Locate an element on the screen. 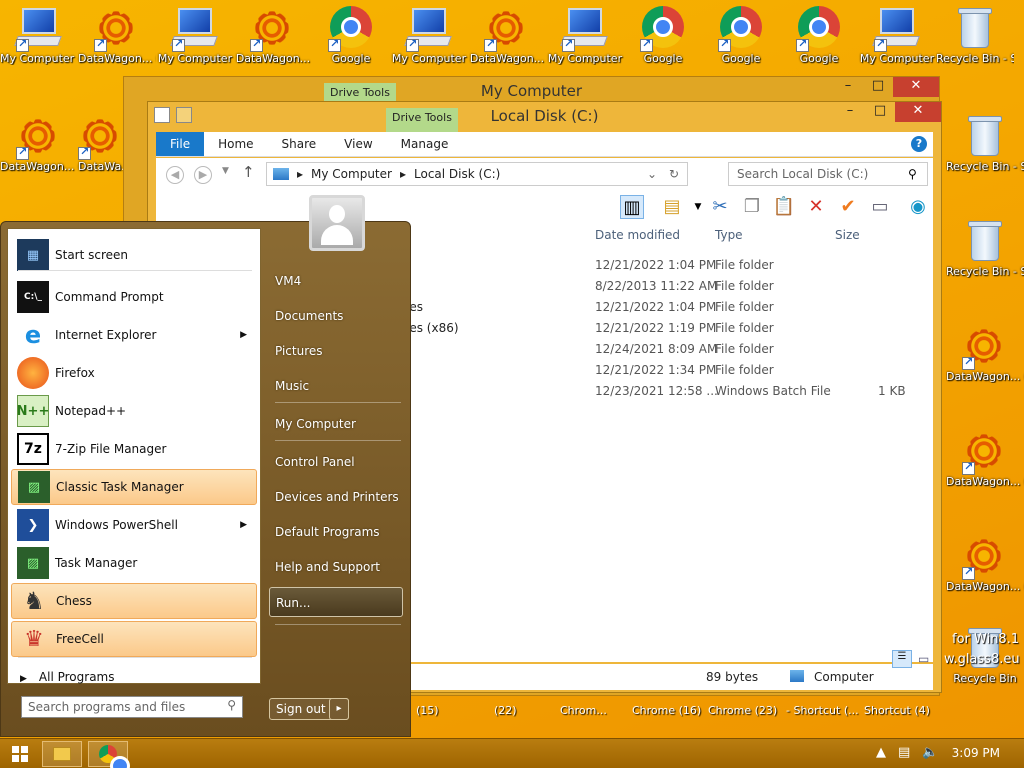 The height and width of the screenshot is (768, 1024). help-icon: ? is located at coordinates (919, 144).